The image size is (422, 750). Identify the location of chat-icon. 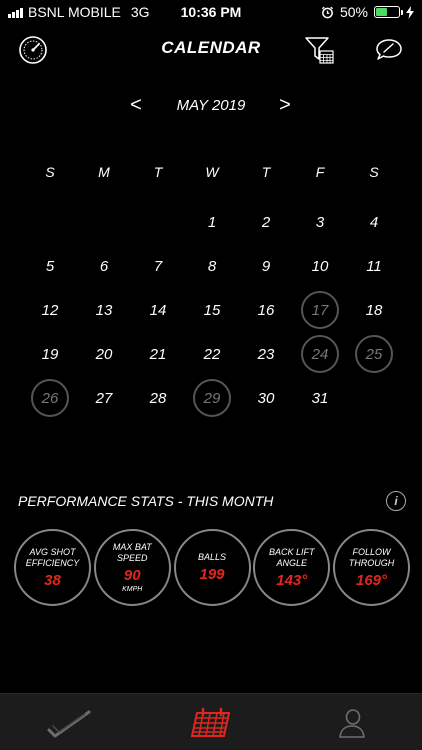
(389, 49).